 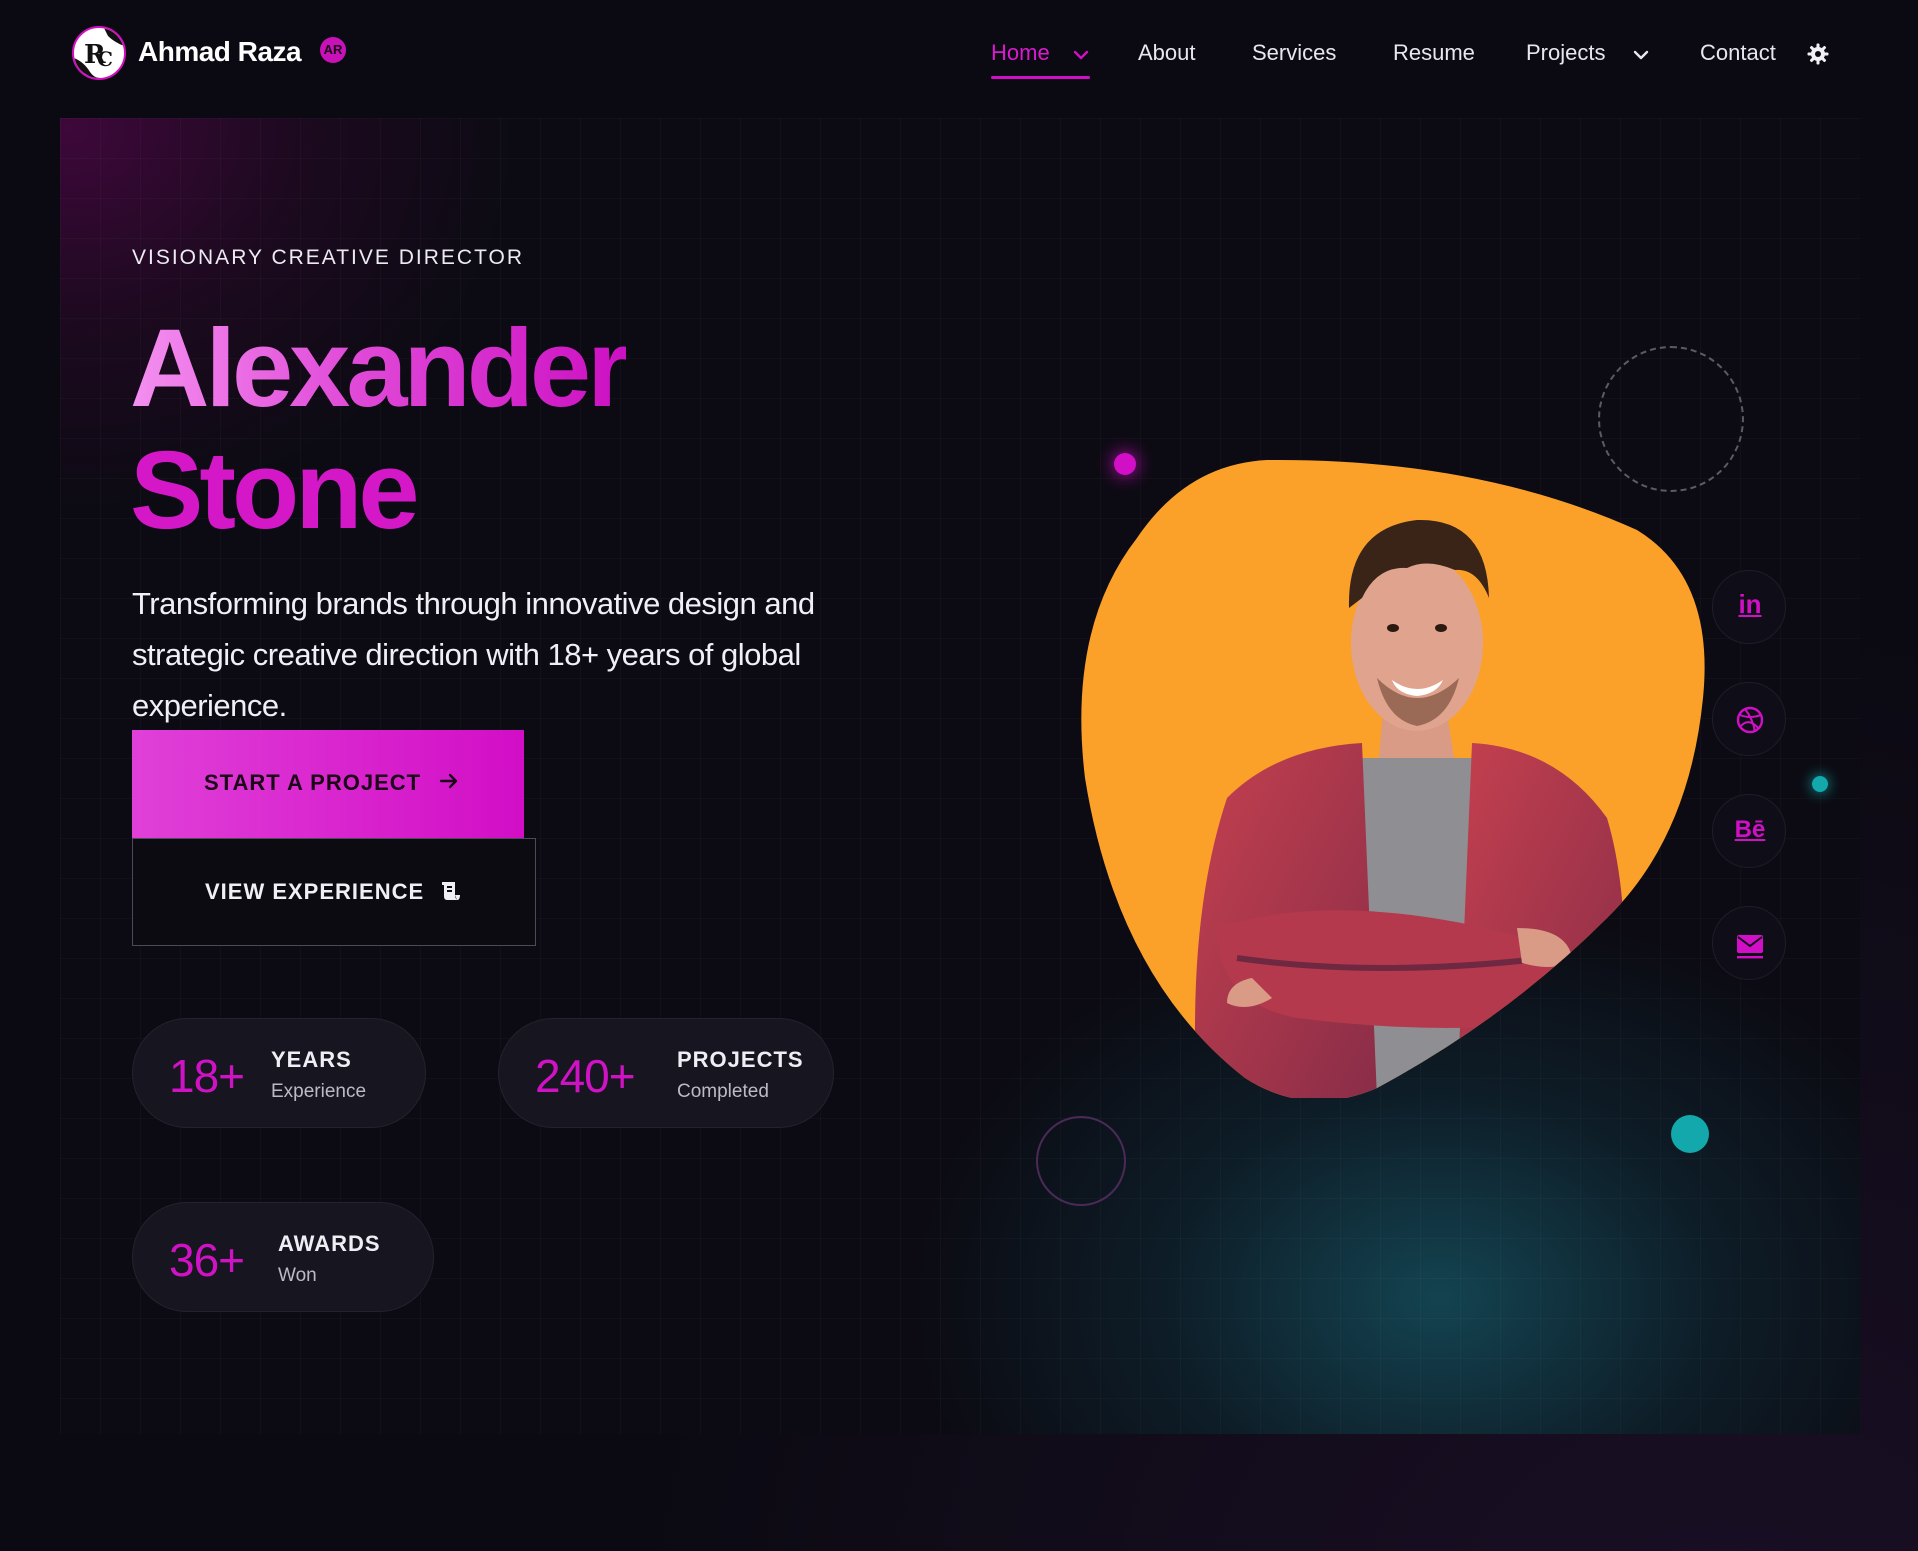 I want to click on linkedin-button: in, so click(x=1749, y=607).